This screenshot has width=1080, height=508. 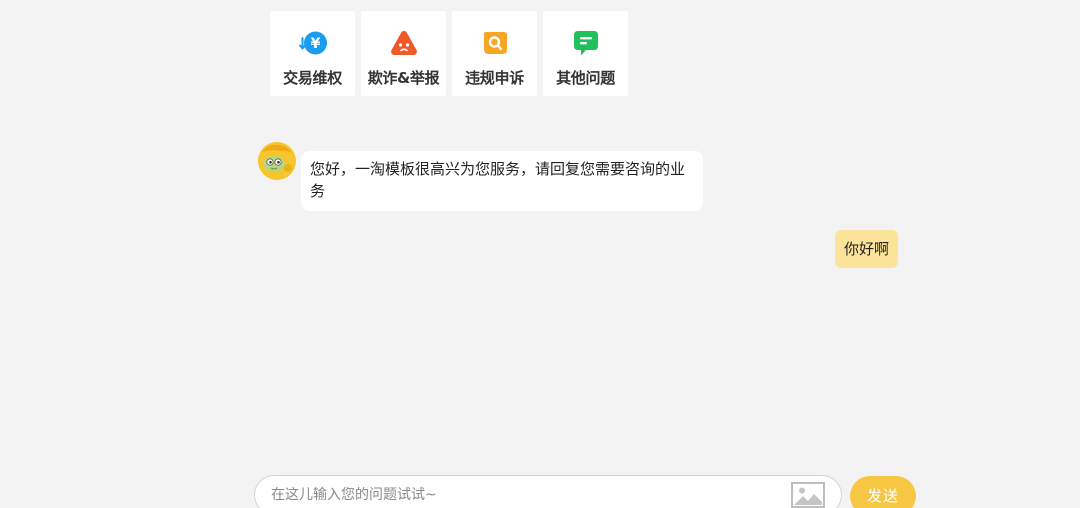 I want to click on quick-menu-fraud-report: 欺诈&举报, so click(x=403, y=53).